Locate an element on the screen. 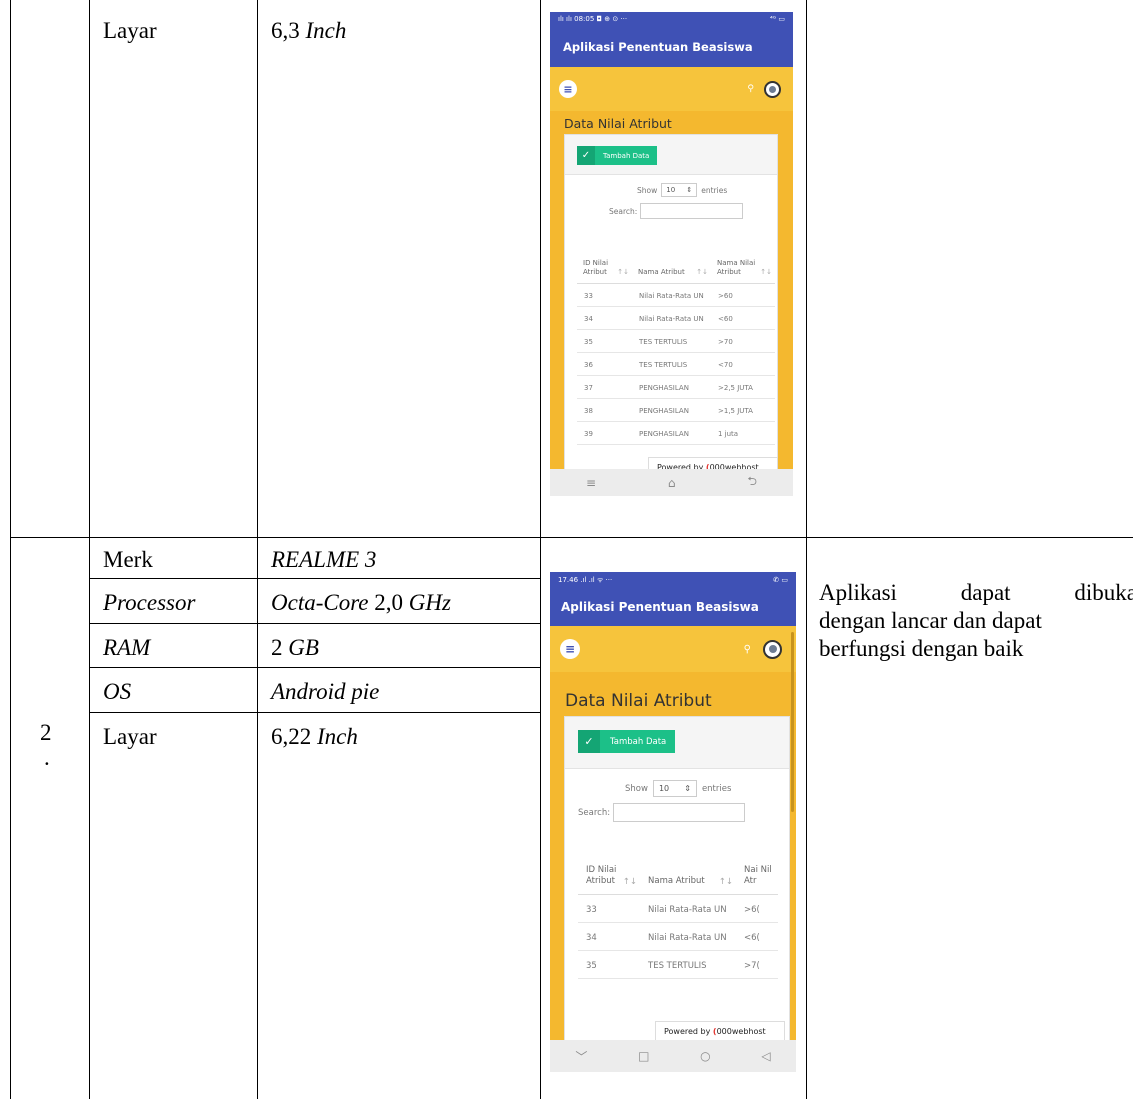  home-icon: ⌂ is located at coordinates (672, 483).